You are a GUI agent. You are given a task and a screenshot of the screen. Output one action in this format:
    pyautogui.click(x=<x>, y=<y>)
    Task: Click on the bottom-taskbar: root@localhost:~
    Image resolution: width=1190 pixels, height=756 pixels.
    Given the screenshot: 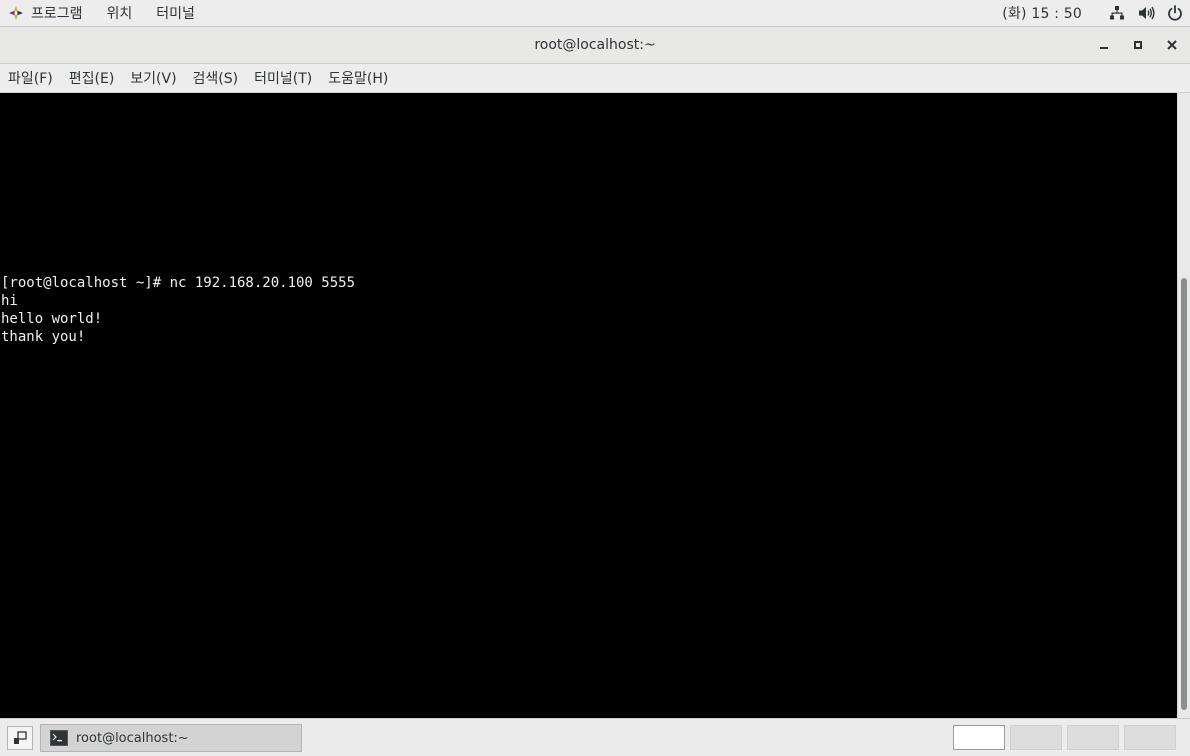 What is the action you would take?
    pyautogui.click(x=595, y=737)
    